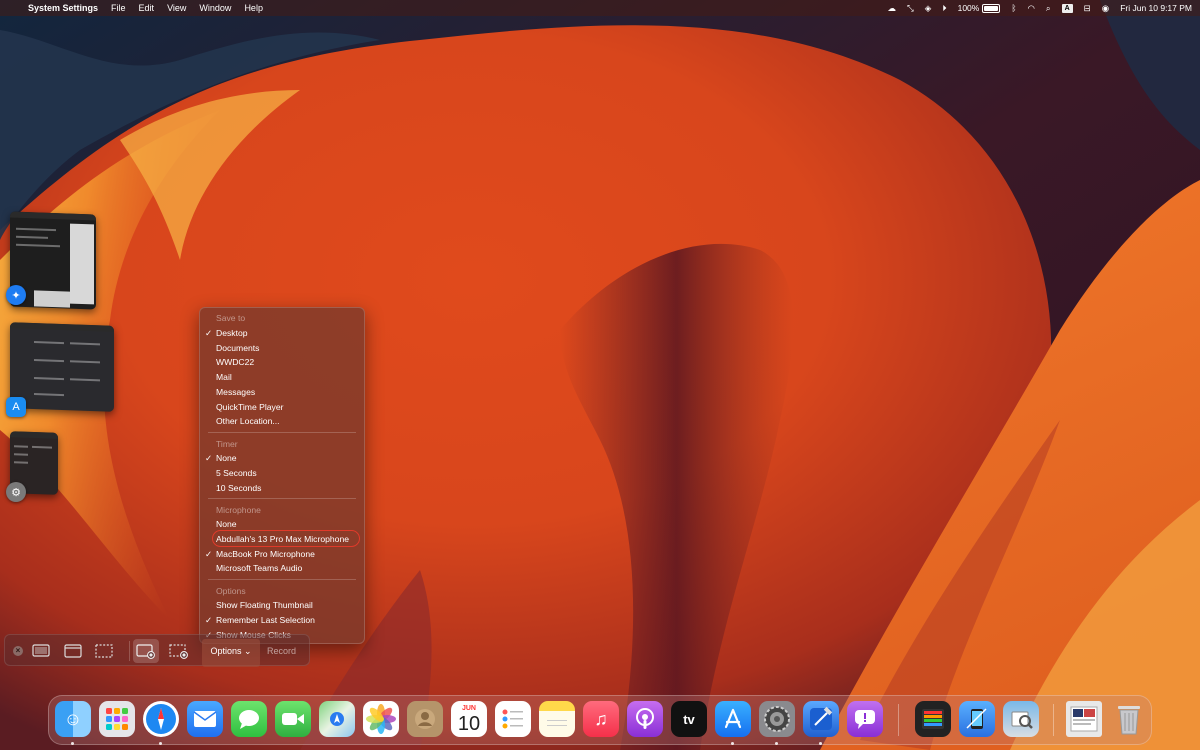 This screenshot has width=1200, height=750. I want to click on menu-file: File, so click(118, 8).